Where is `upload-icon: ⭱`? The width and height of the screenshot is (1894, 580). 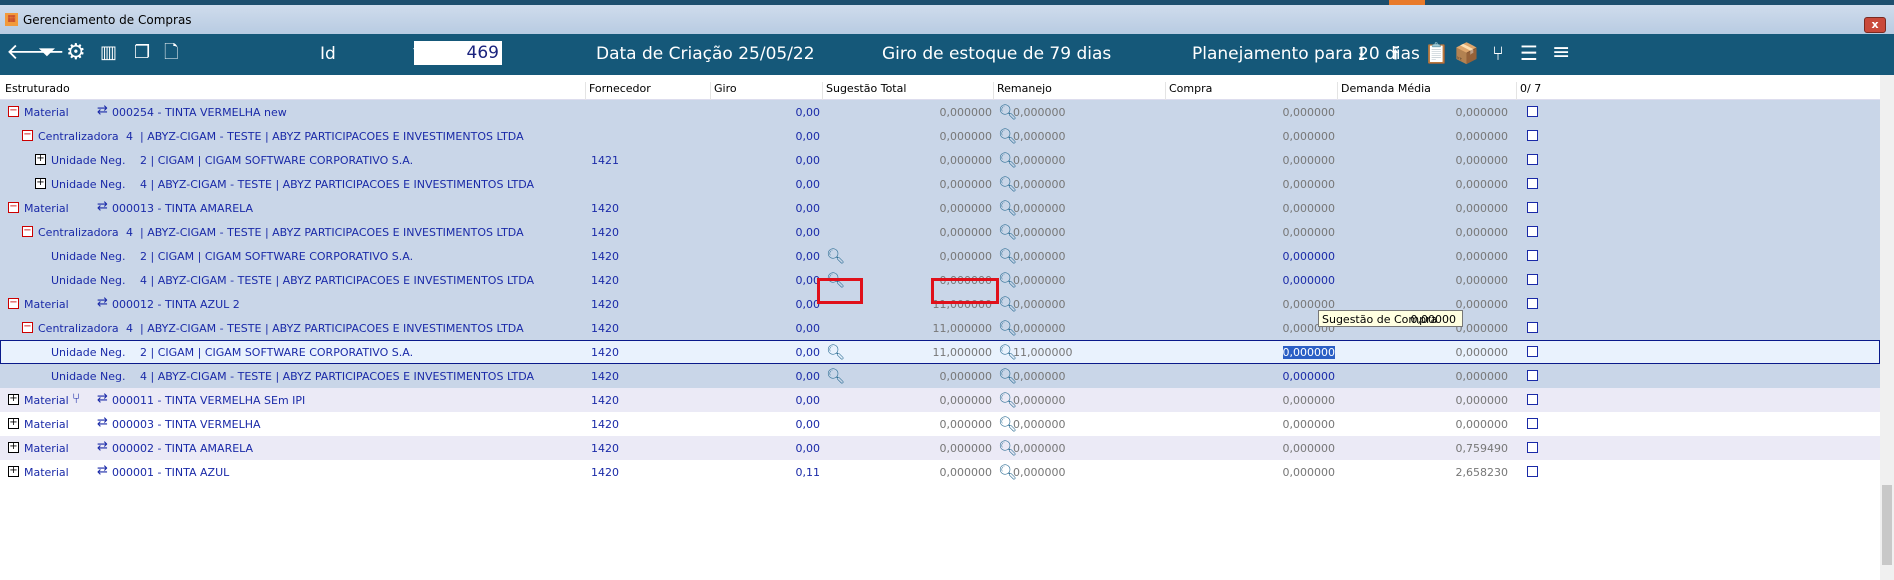 upload-icon: ⭱ is located at coordinates (1395, 53).